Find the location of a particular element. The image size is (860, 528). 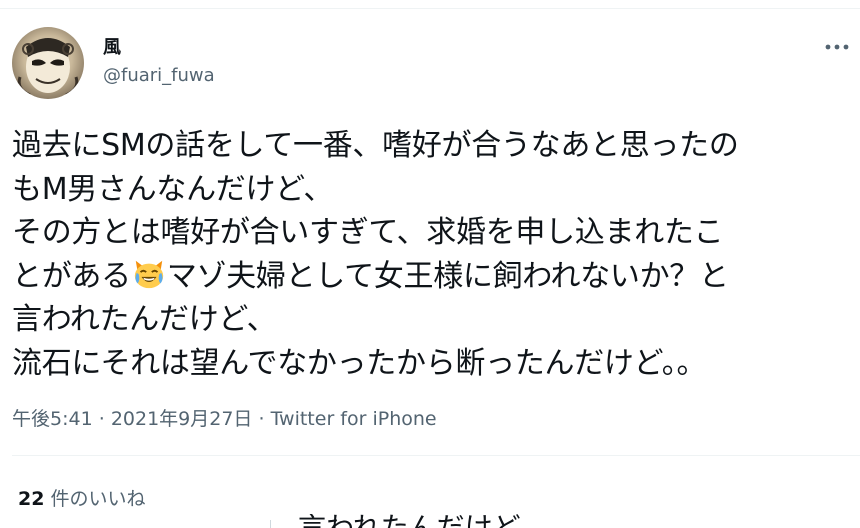

likes-link: 22 件のいいね is located at coordinates (82, 497).